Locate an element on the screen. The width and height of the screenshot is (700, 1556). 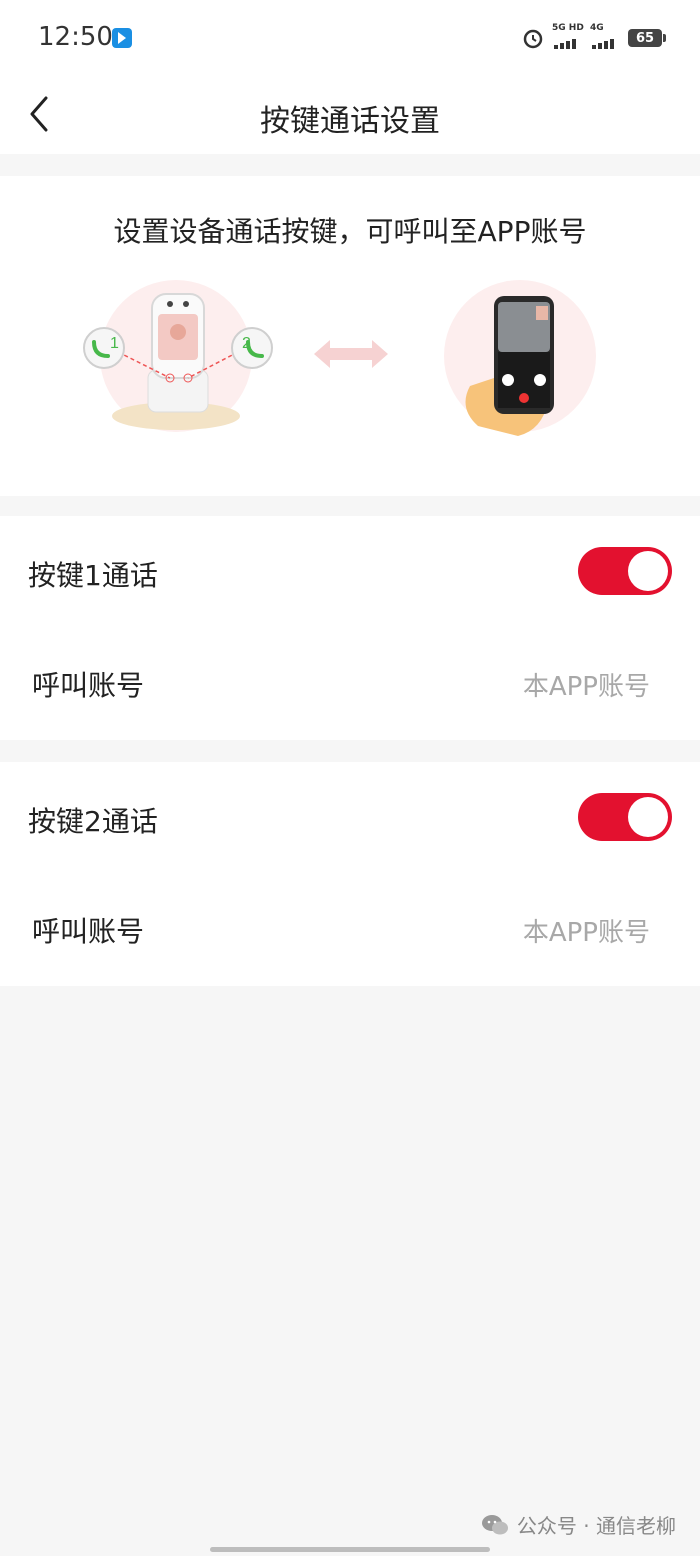
key1-call-row: 按键1通话 is located at coordinates (350, 572).